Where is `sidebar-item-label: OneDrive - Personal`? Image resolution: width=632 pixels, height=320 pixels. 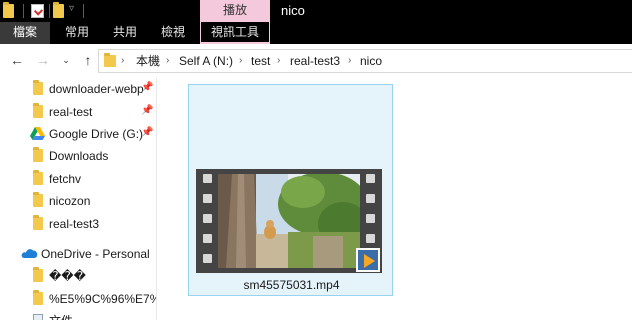
sidebar-item-label: OneDrive - Personal is located at coordinates (95, 254).